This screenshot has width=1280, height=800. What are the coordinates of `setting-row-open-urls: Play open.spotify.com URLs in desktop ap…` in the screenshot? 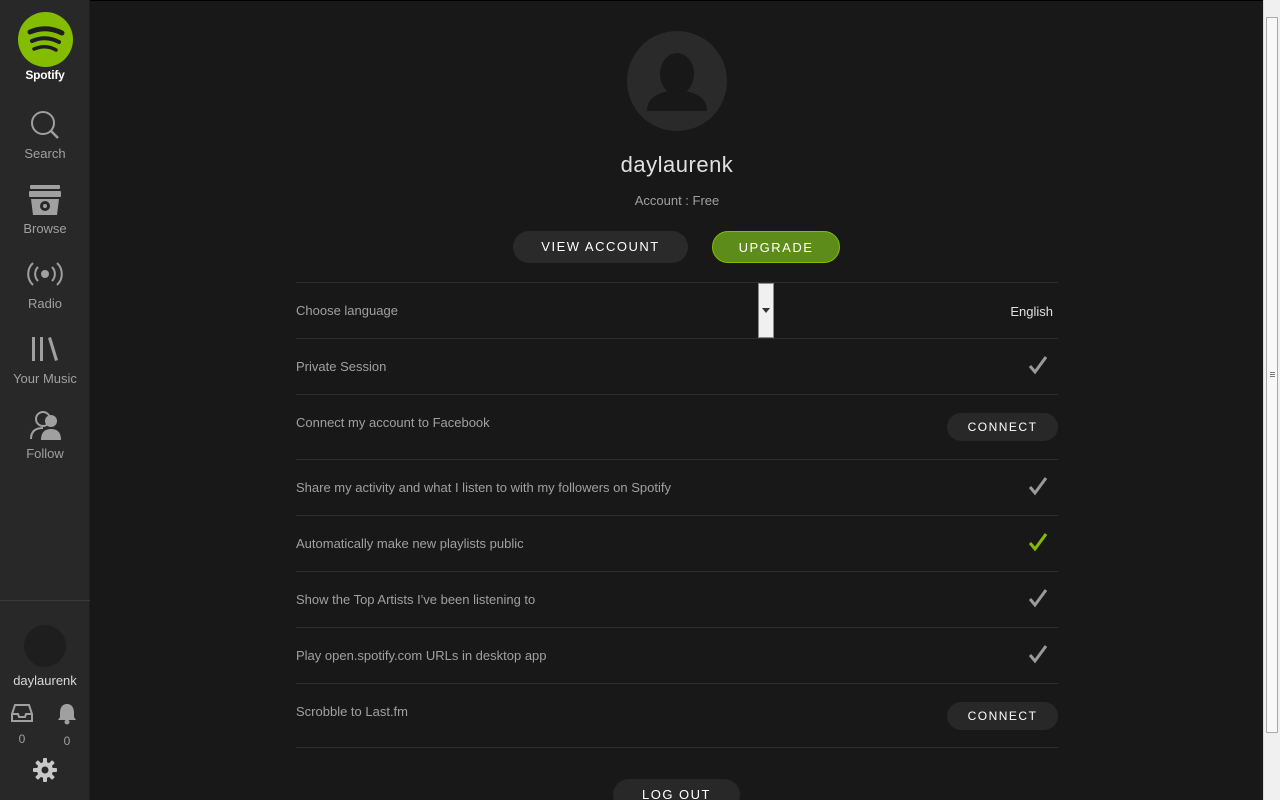 It's located at (677, 655).